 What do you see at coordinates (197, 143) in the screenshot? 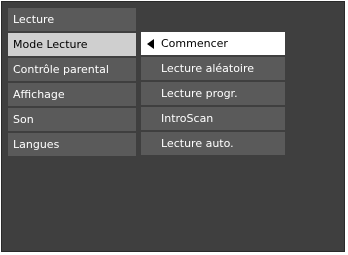
I see `submenu-item-label: Lecture auto.` at bounding box center [197, 143].